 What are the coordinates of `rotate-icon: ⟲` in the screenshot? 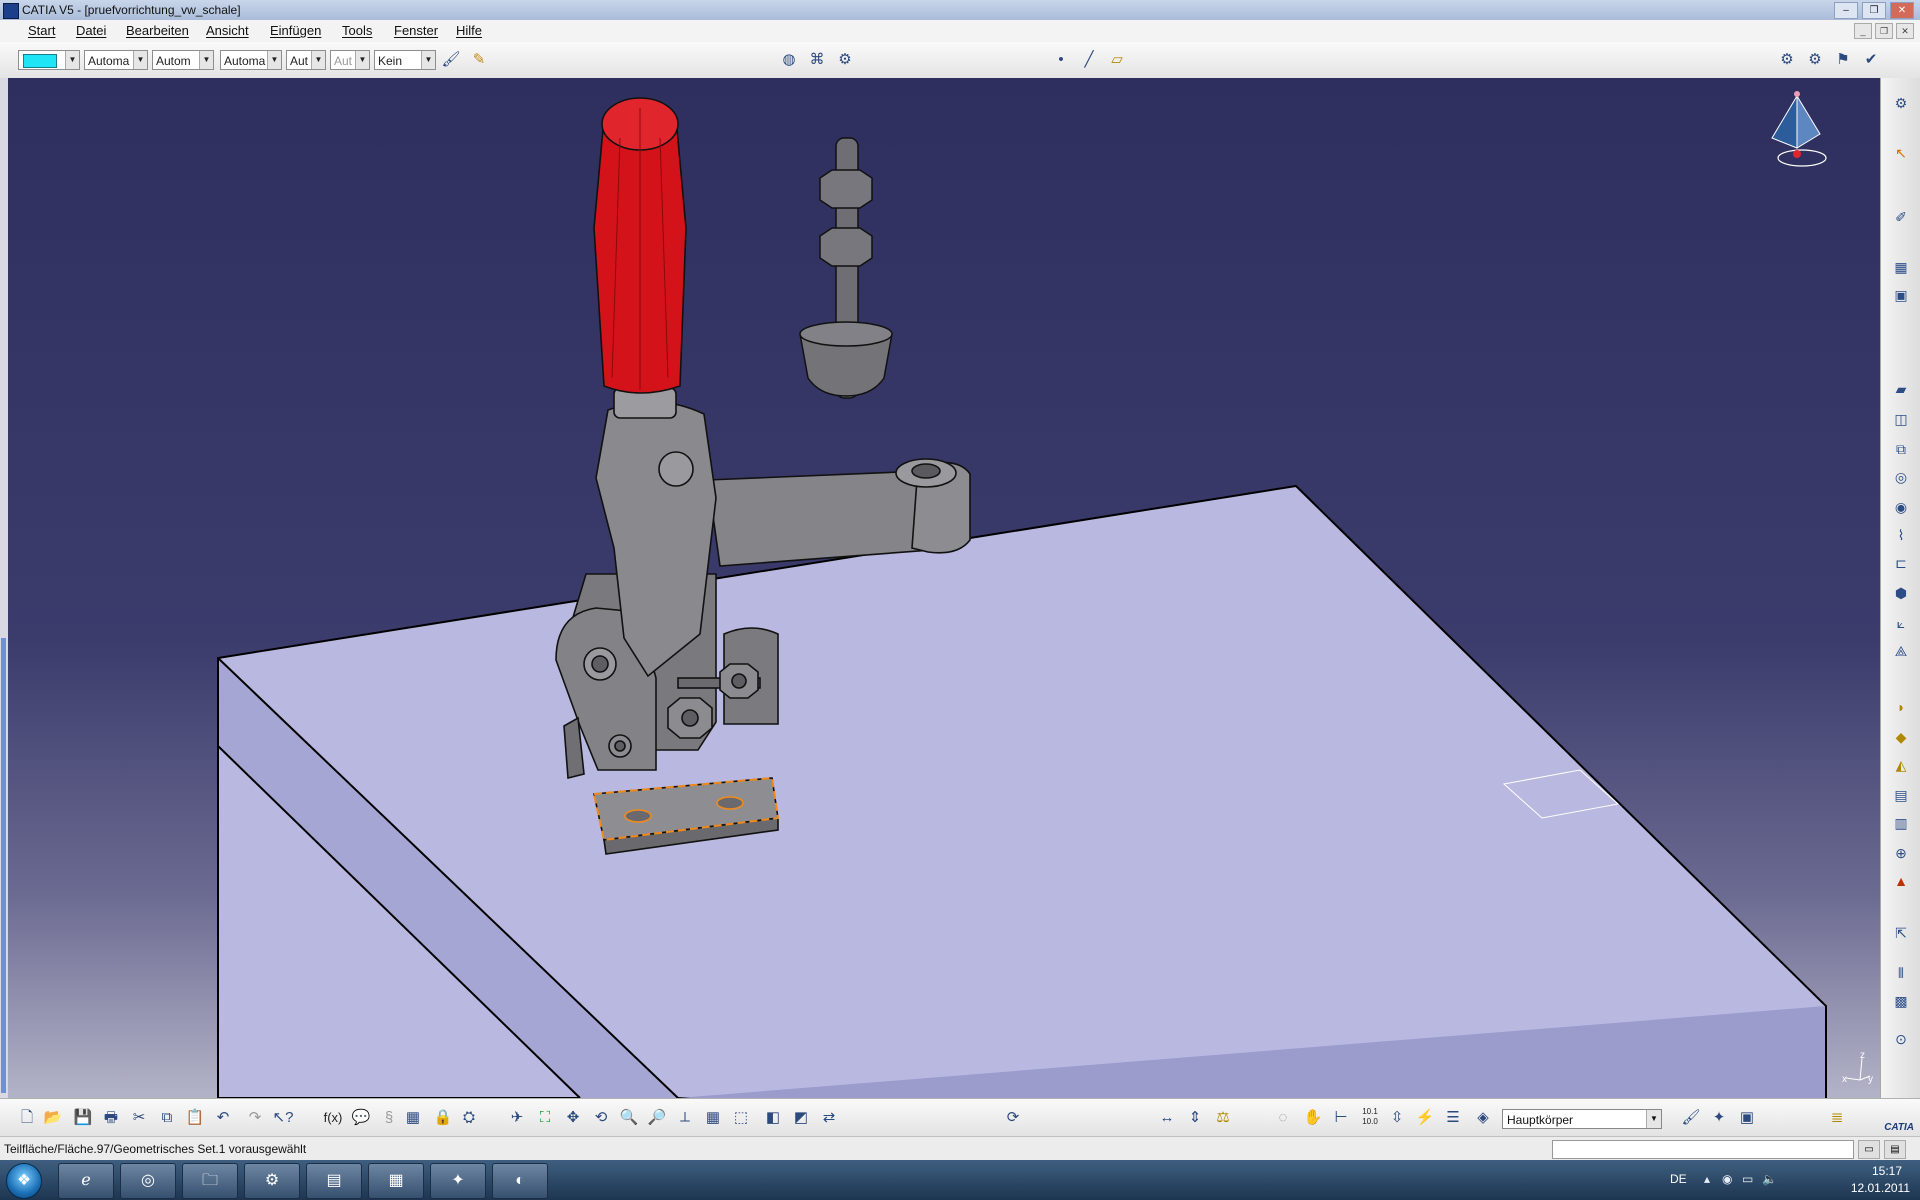 It's located at (601, 1118).